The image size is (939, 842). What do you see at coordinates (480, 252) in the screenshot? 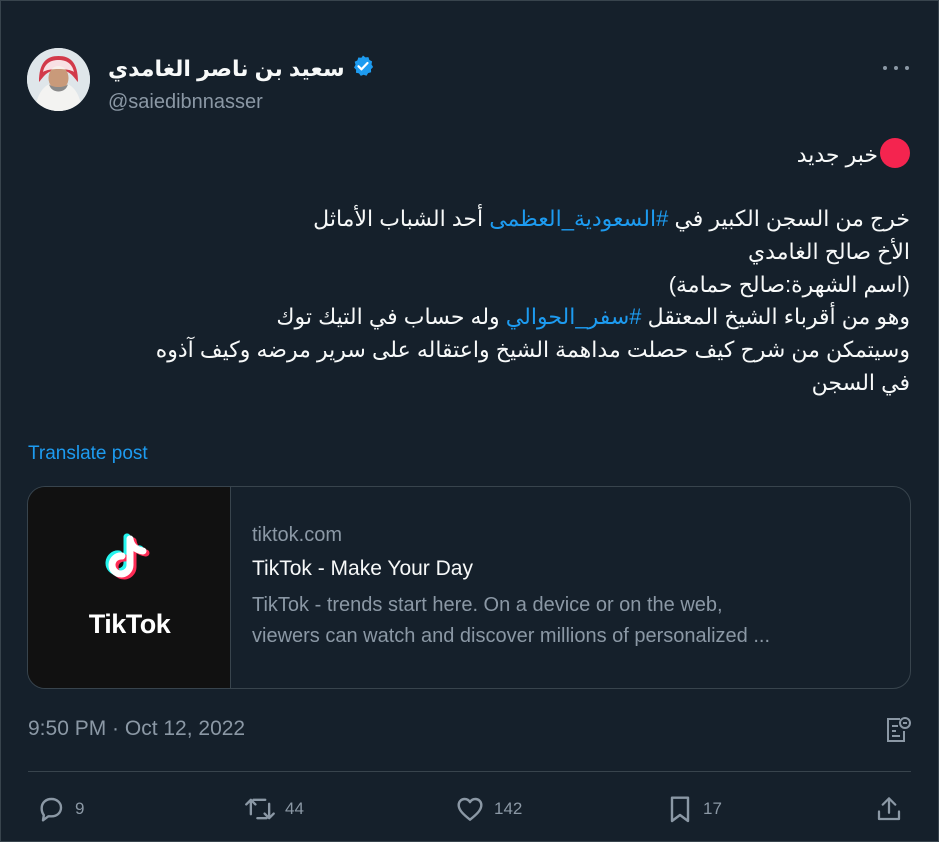
I see `text-line-3: الأخ صالح الغامدي` at bounding box center [480, 252].